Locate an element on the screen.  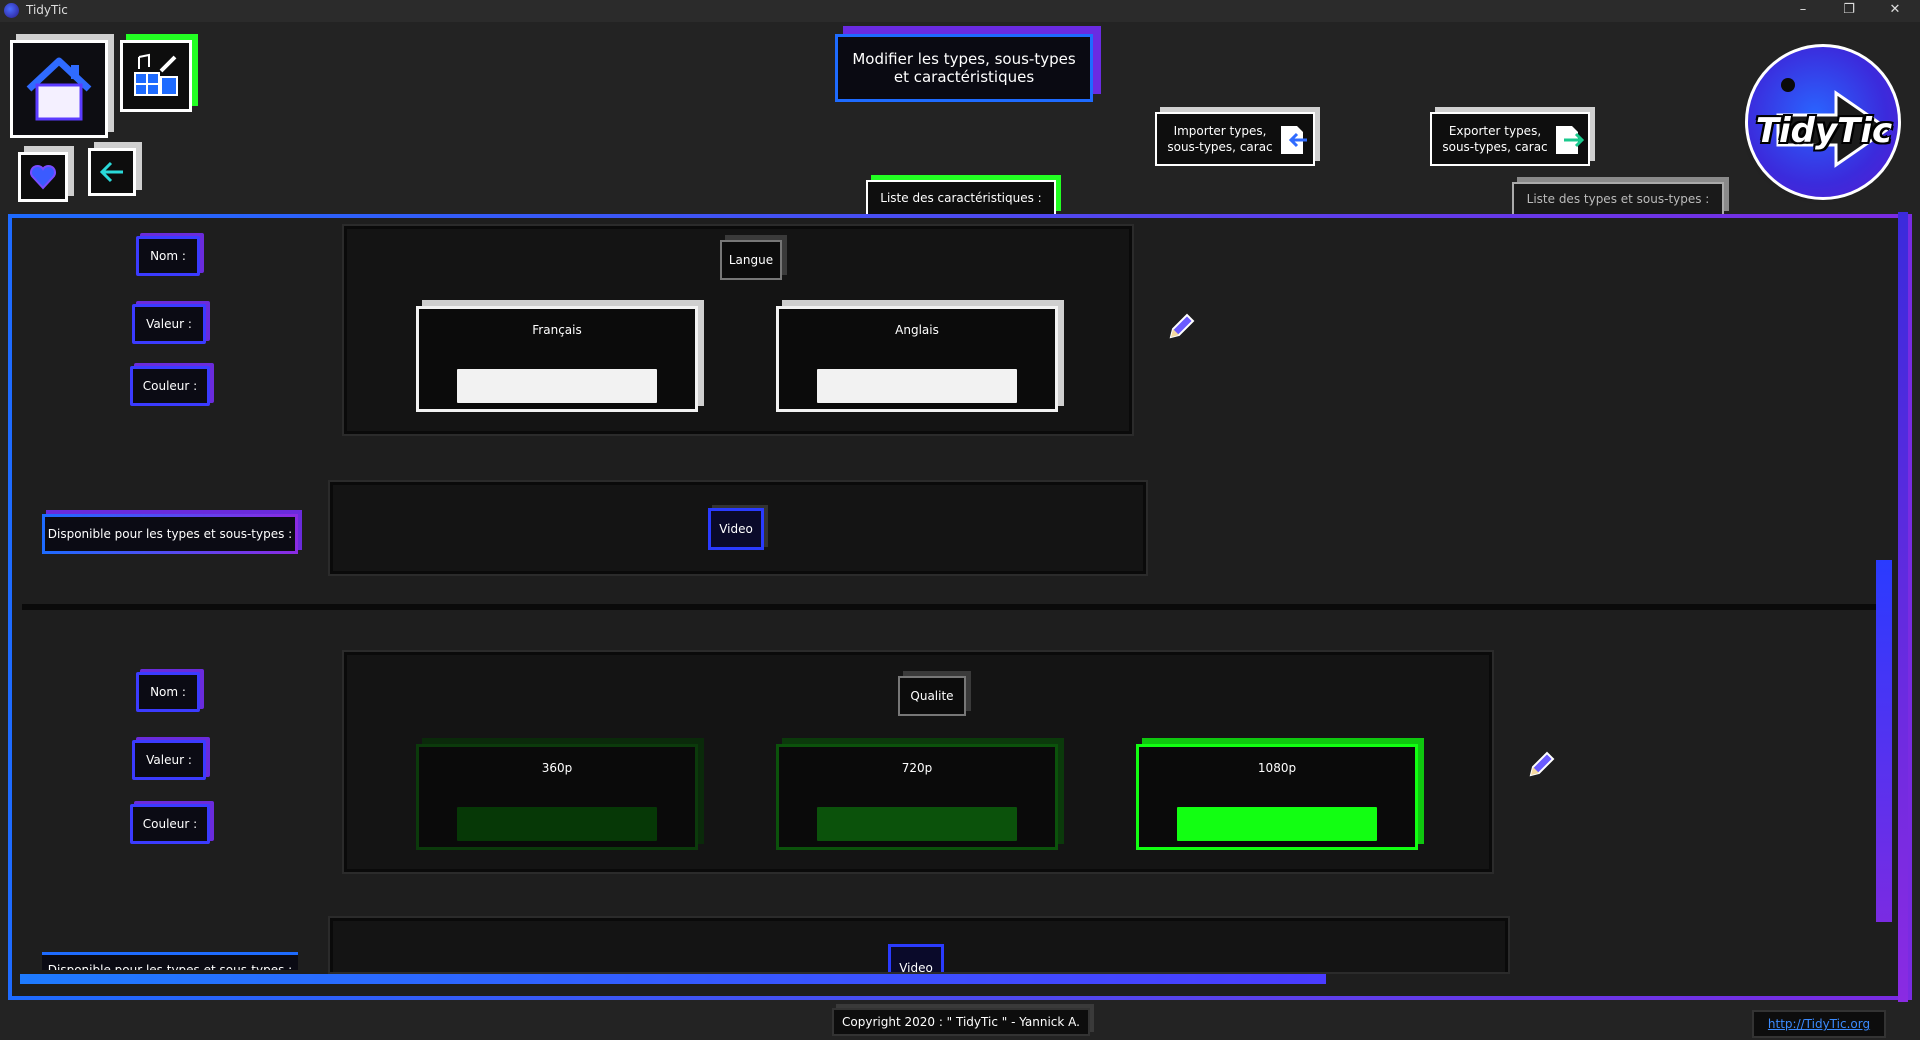
minimize-button: – is located at coordinates (1803, 11).